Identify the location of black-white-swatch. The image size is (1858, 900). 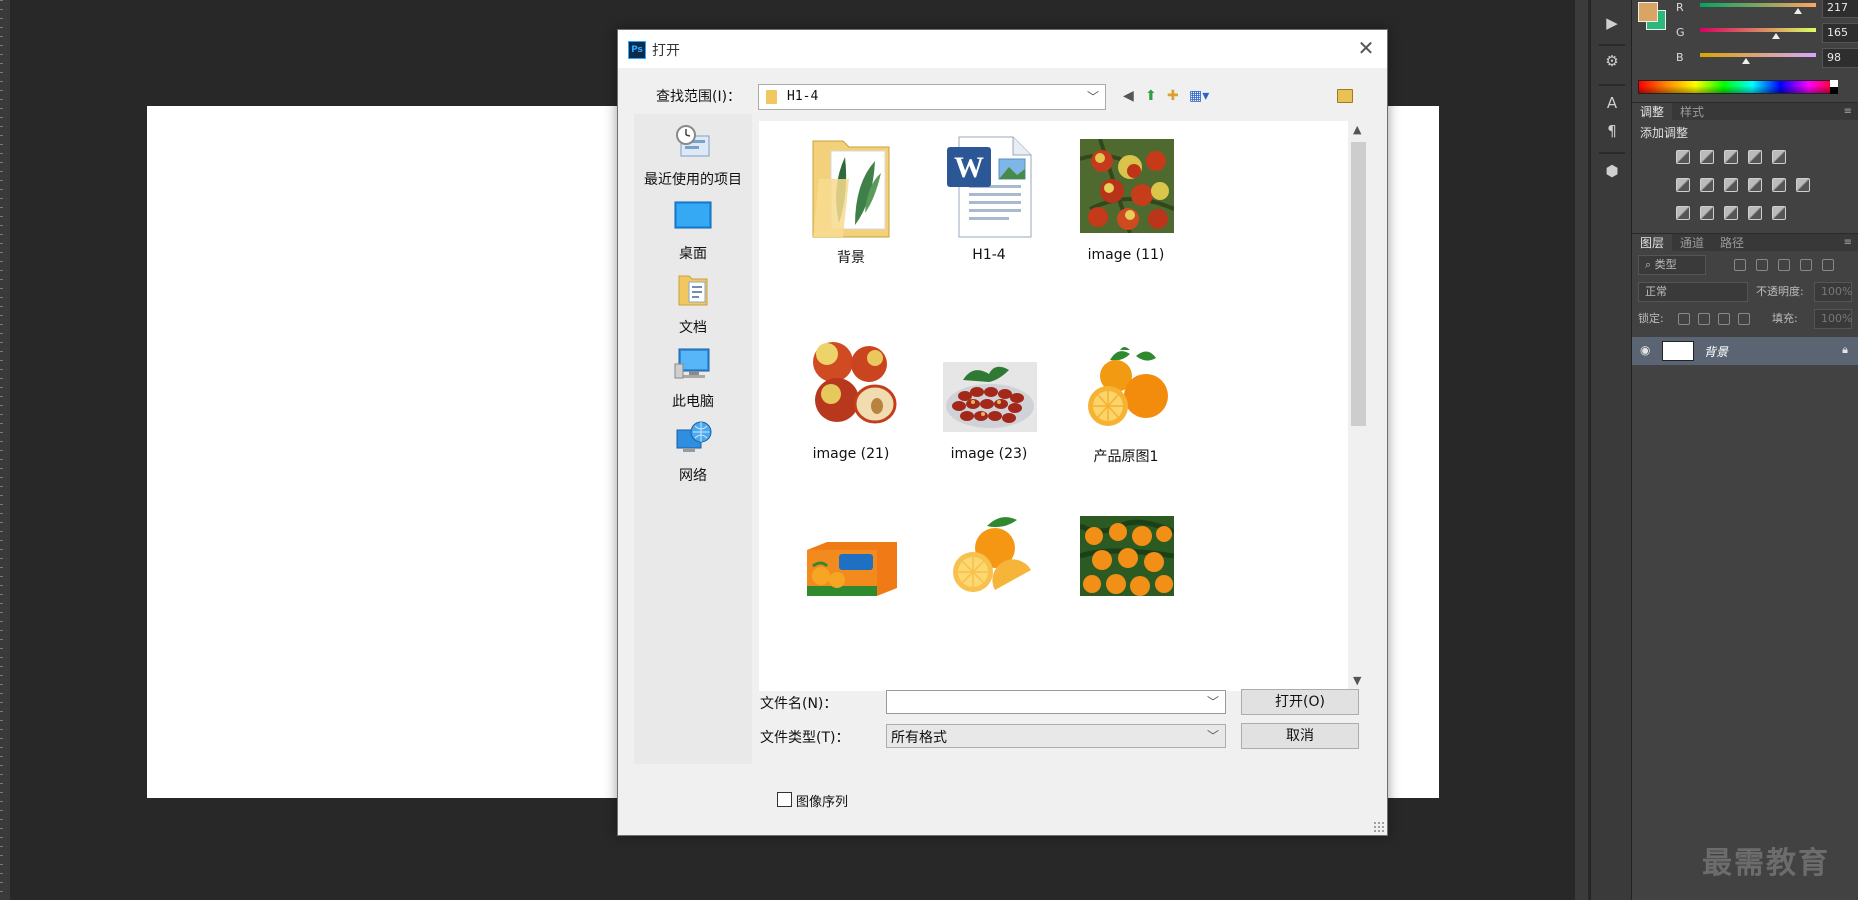
(1834, 87).